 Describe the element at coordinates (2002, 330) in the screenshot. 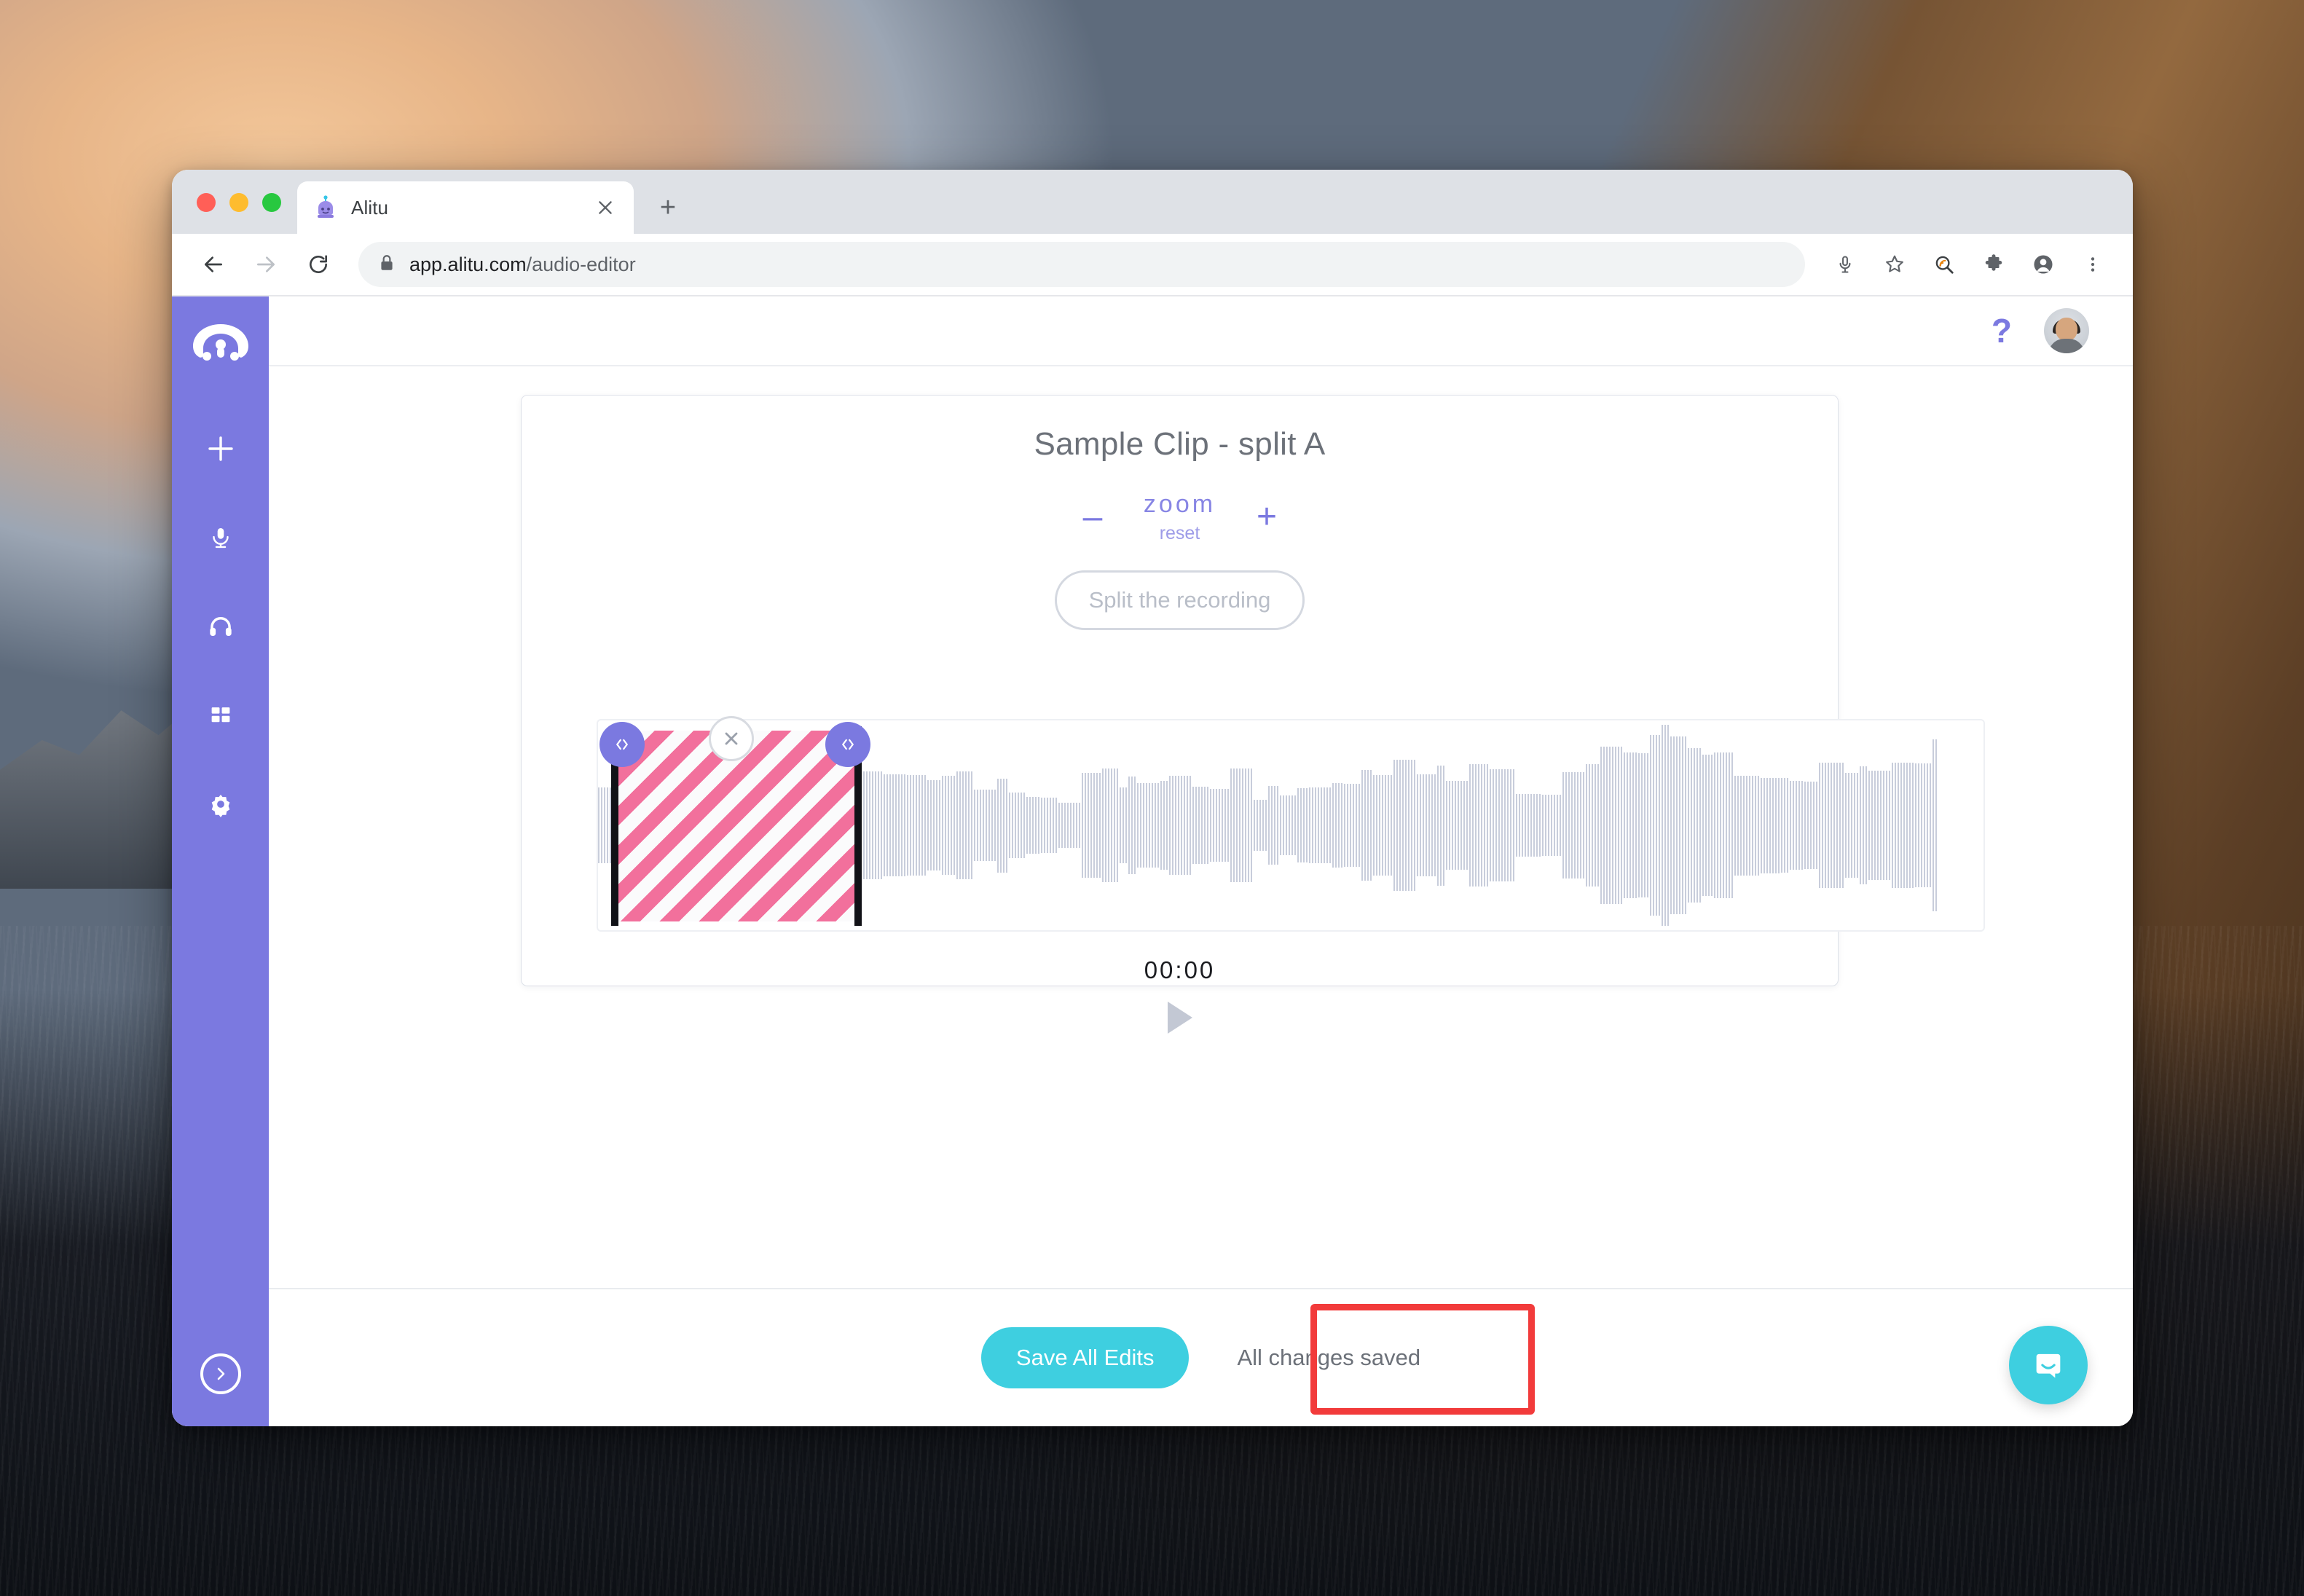

I see `question-mark-icon: ?` at that location.